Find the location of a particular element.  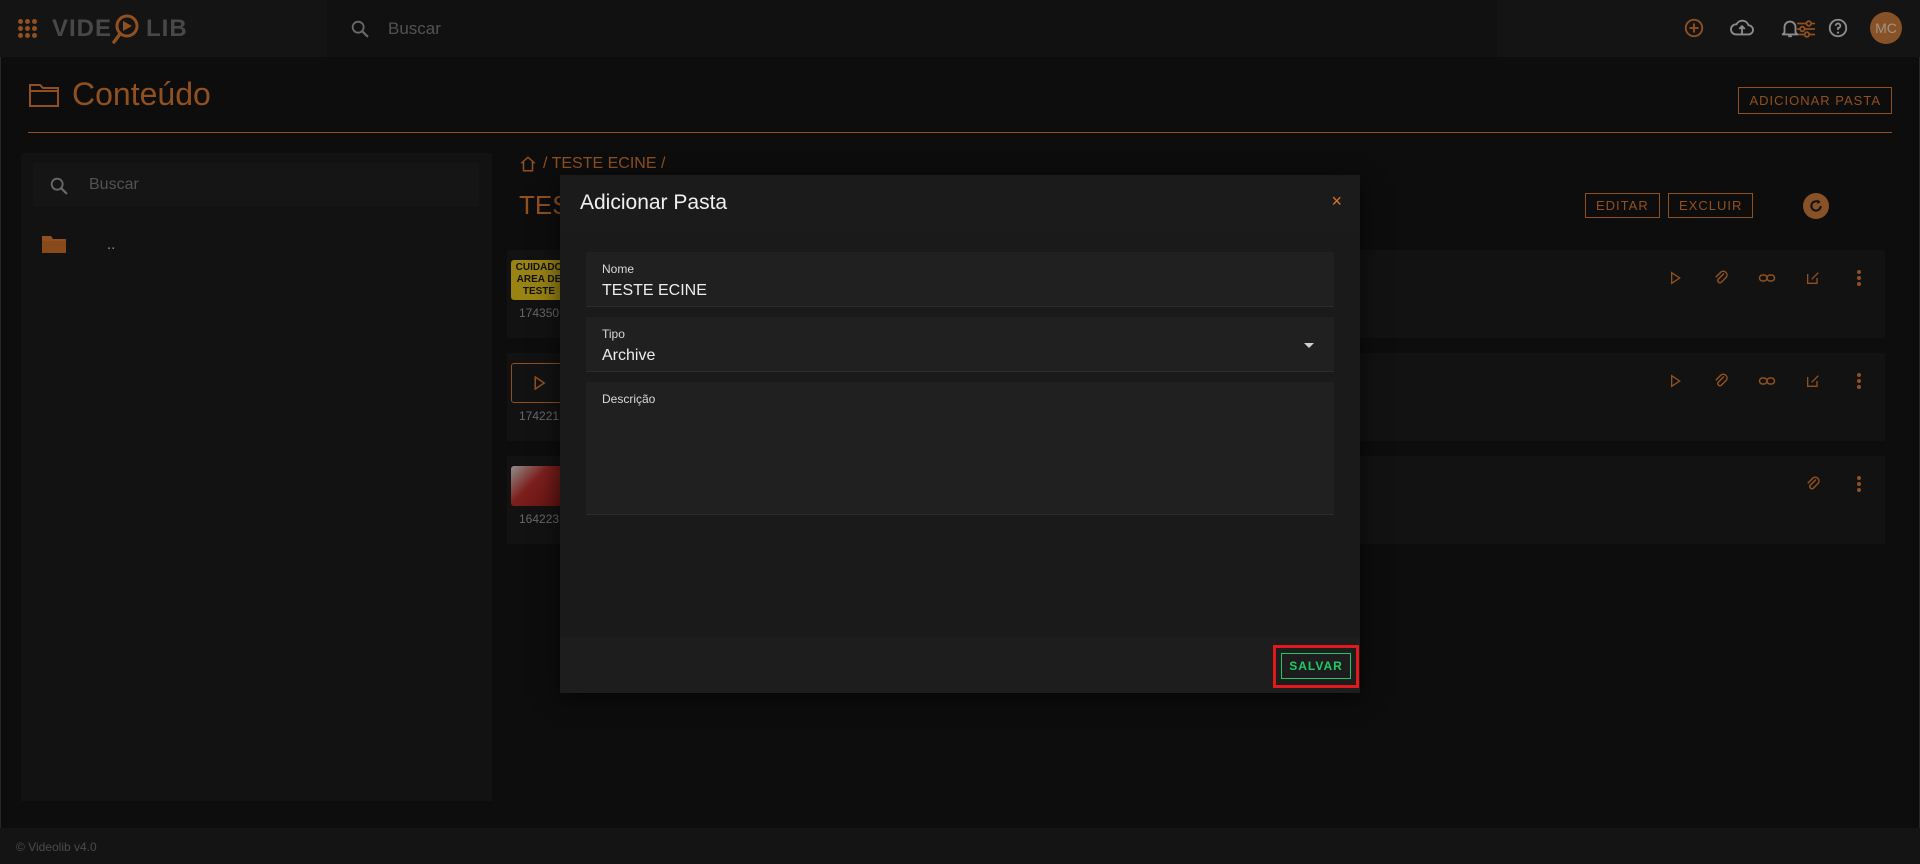

name-field-label: Nome is located at coordinates (618, 269).